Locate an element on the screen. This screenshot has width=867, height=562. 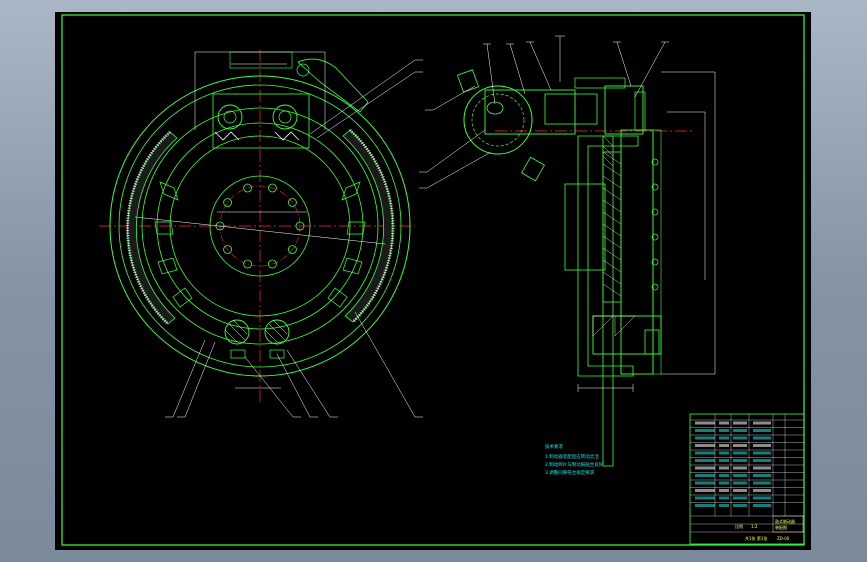
anchor-pin-hatch is located at coordinates (614, 326).